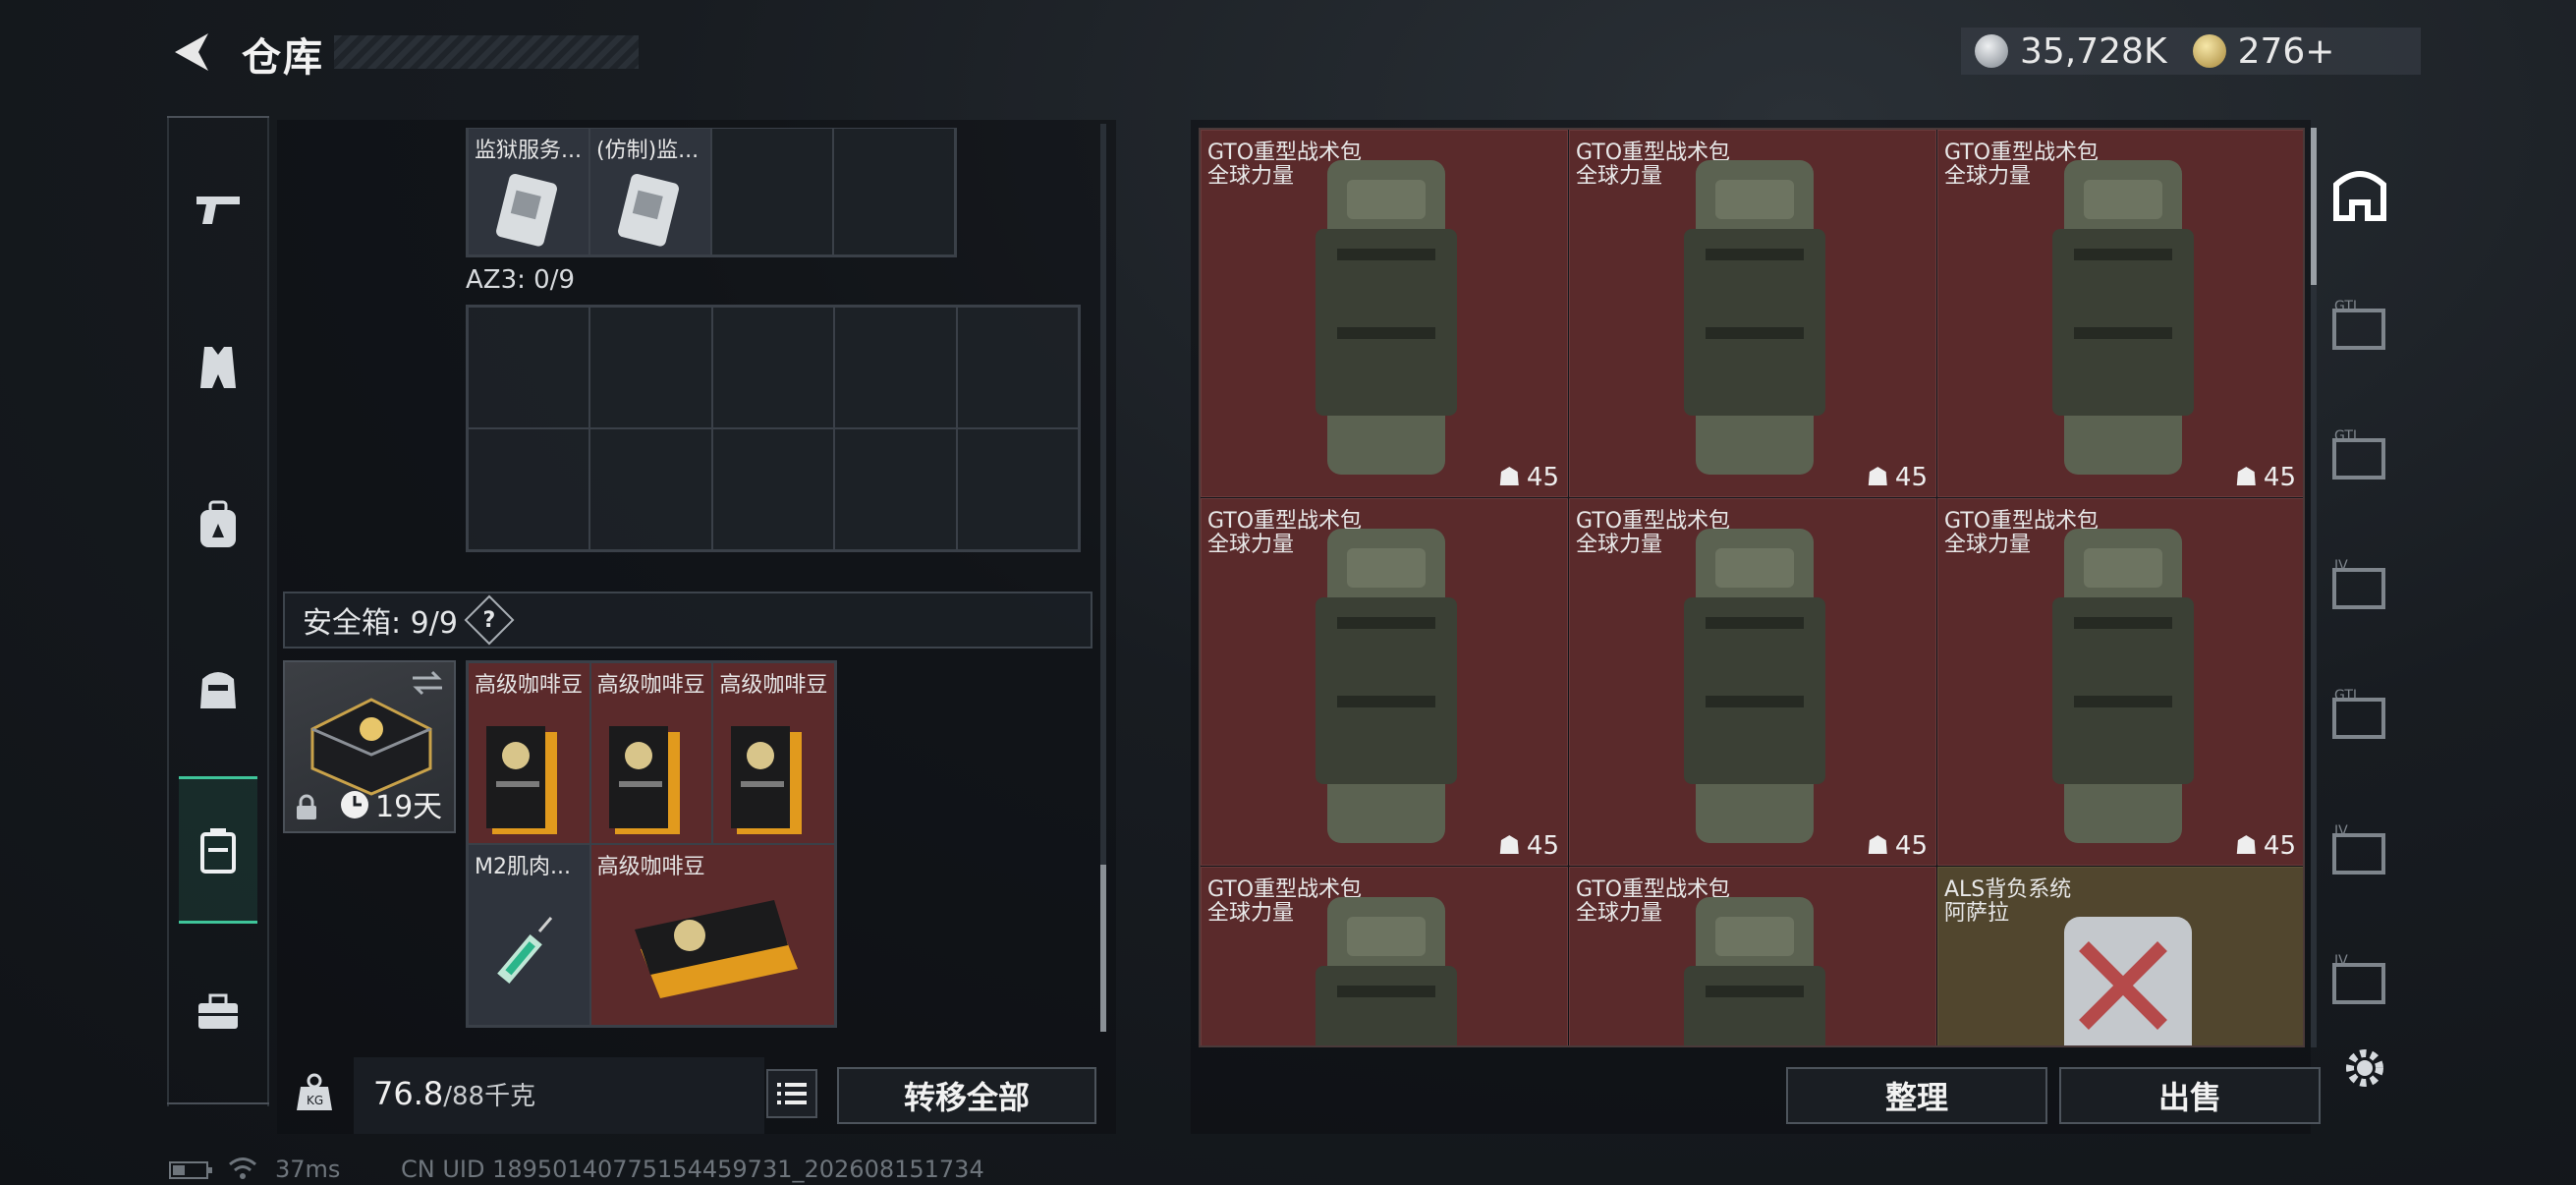 Image resolution: width=2576 pixels, height=1185 pixels. I want to click on rail-toolbox-tab, so click(218, 1012).